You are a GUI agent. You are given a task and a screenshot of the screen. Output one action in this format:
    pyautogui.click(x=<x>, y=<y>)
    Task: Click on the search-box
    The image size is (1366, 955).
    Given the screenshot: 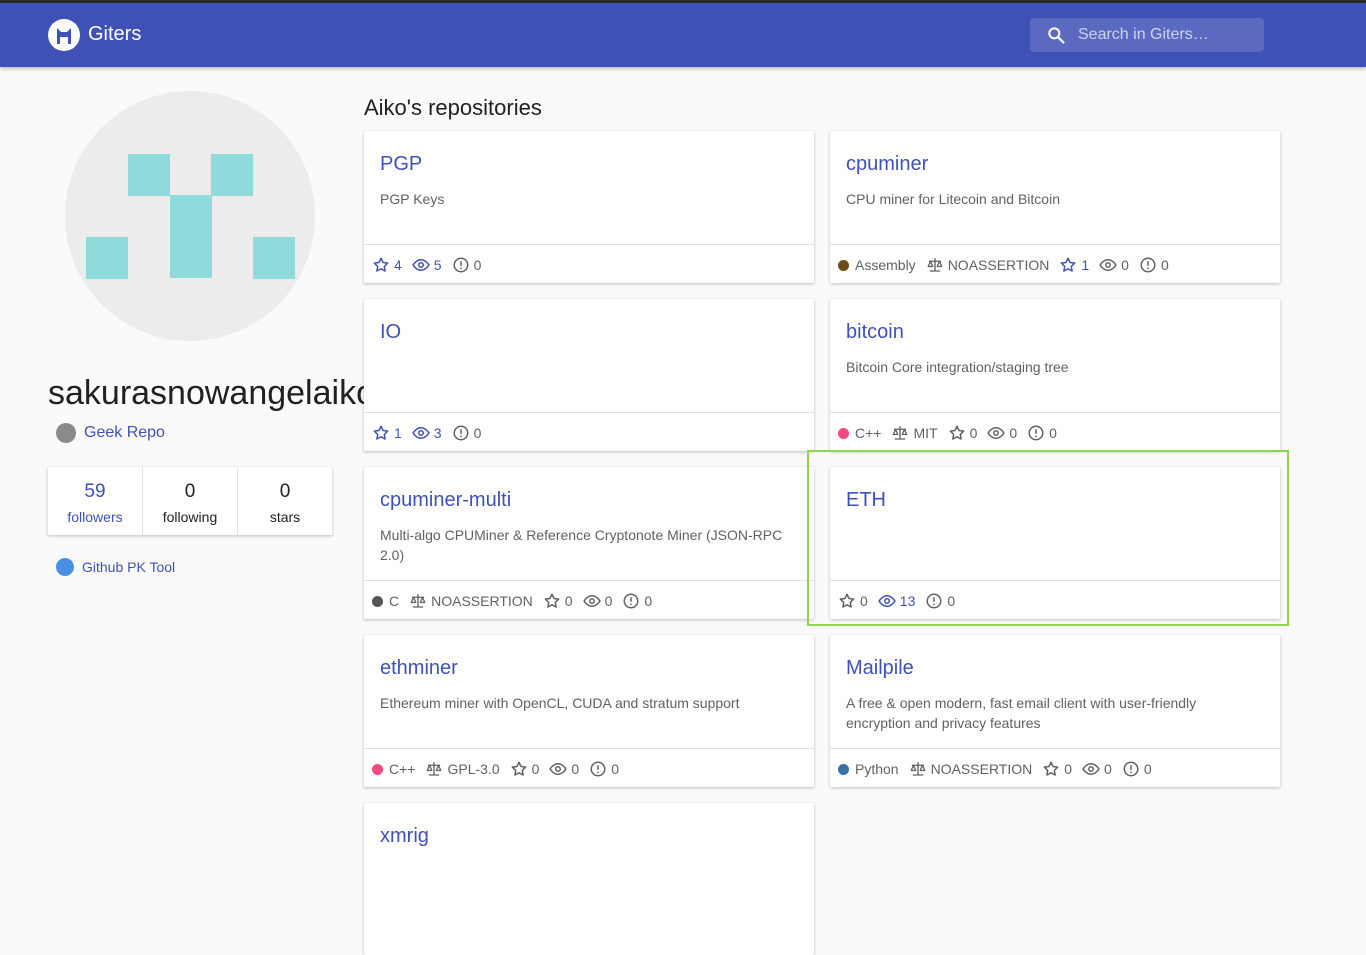 What is the action you would take?
    pyautogui.click(x=1147, y=35)
    